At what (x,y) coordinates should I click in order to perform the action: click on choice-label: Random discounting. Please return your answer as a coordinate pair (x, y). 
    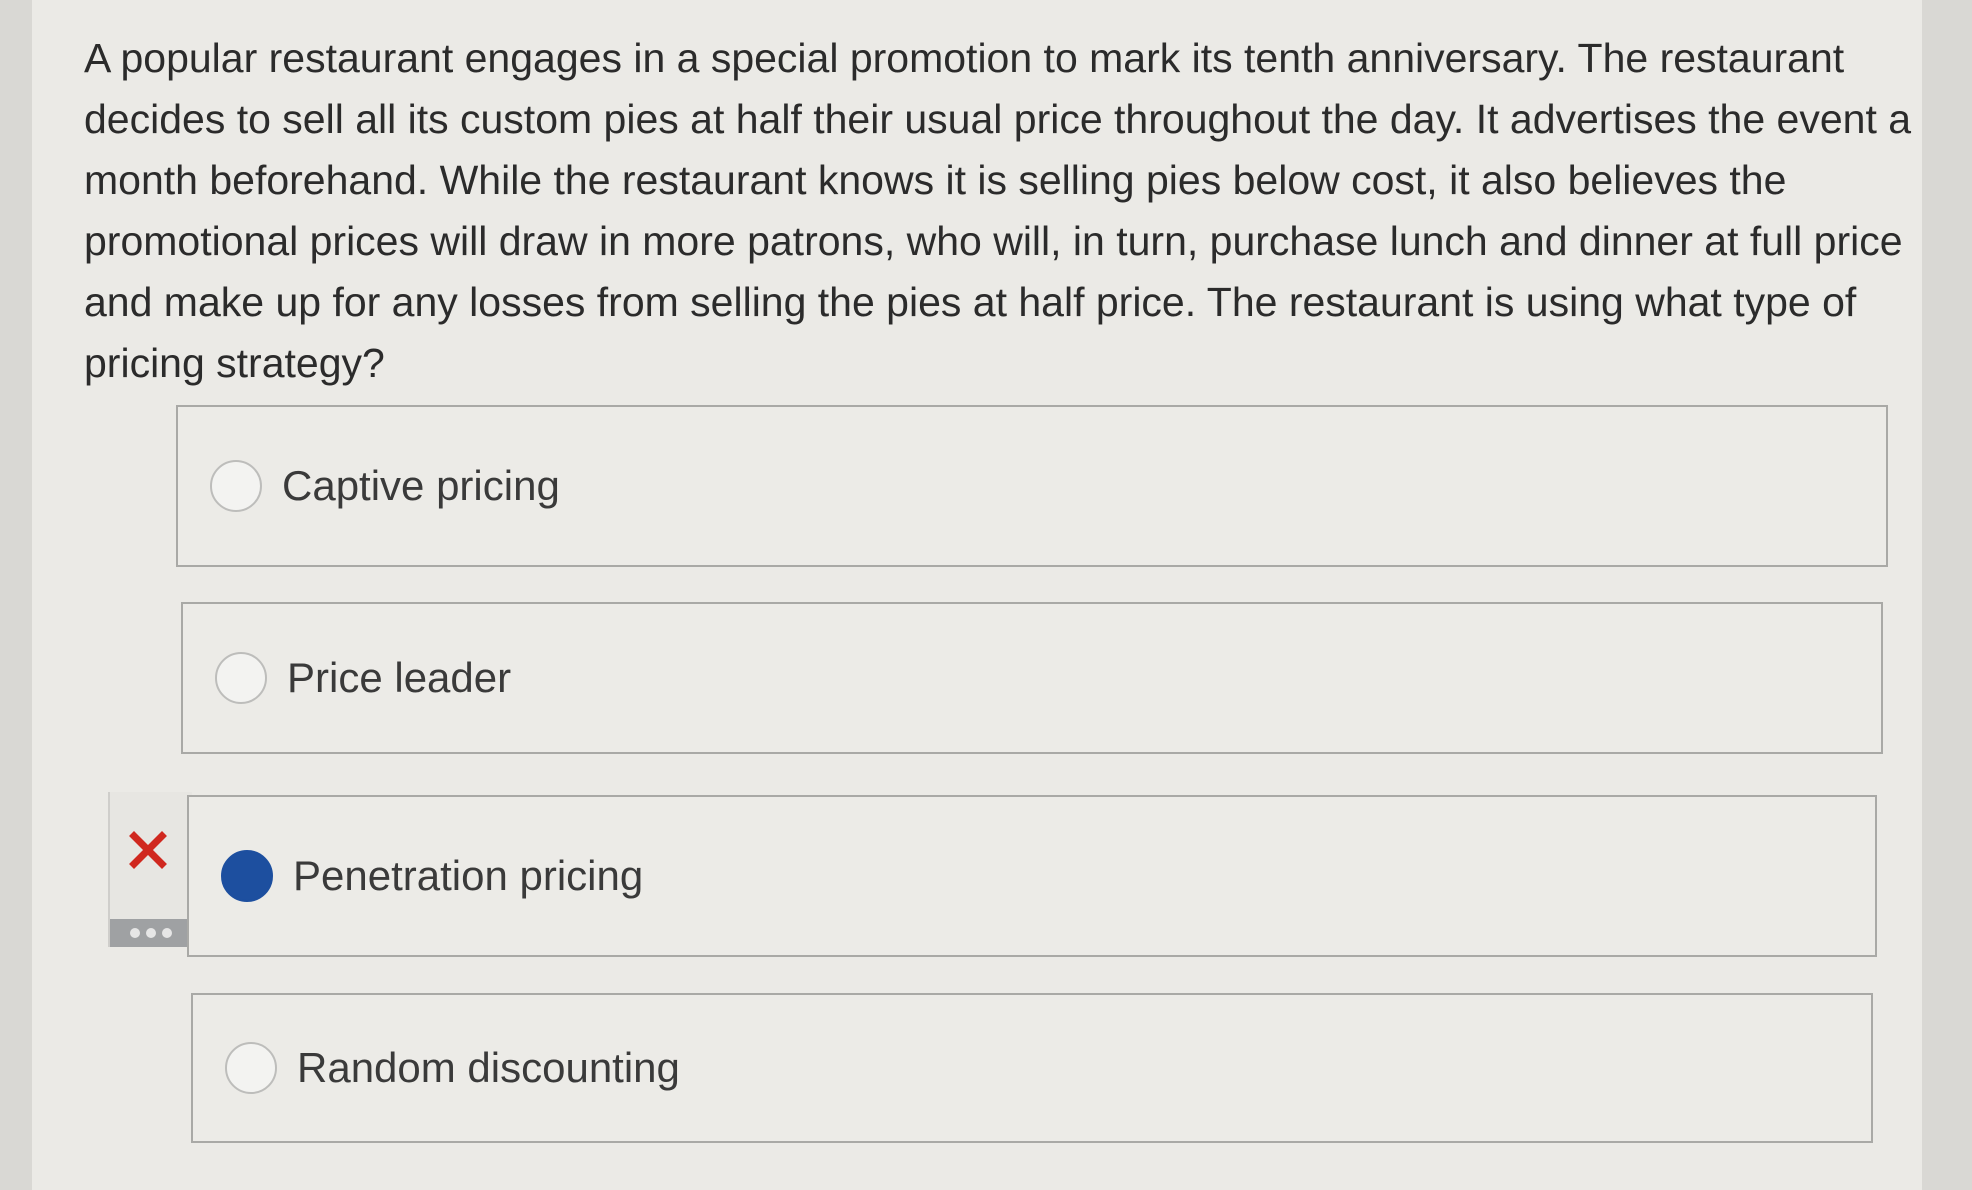
    Looking at the image, I should click on (488, 1067).